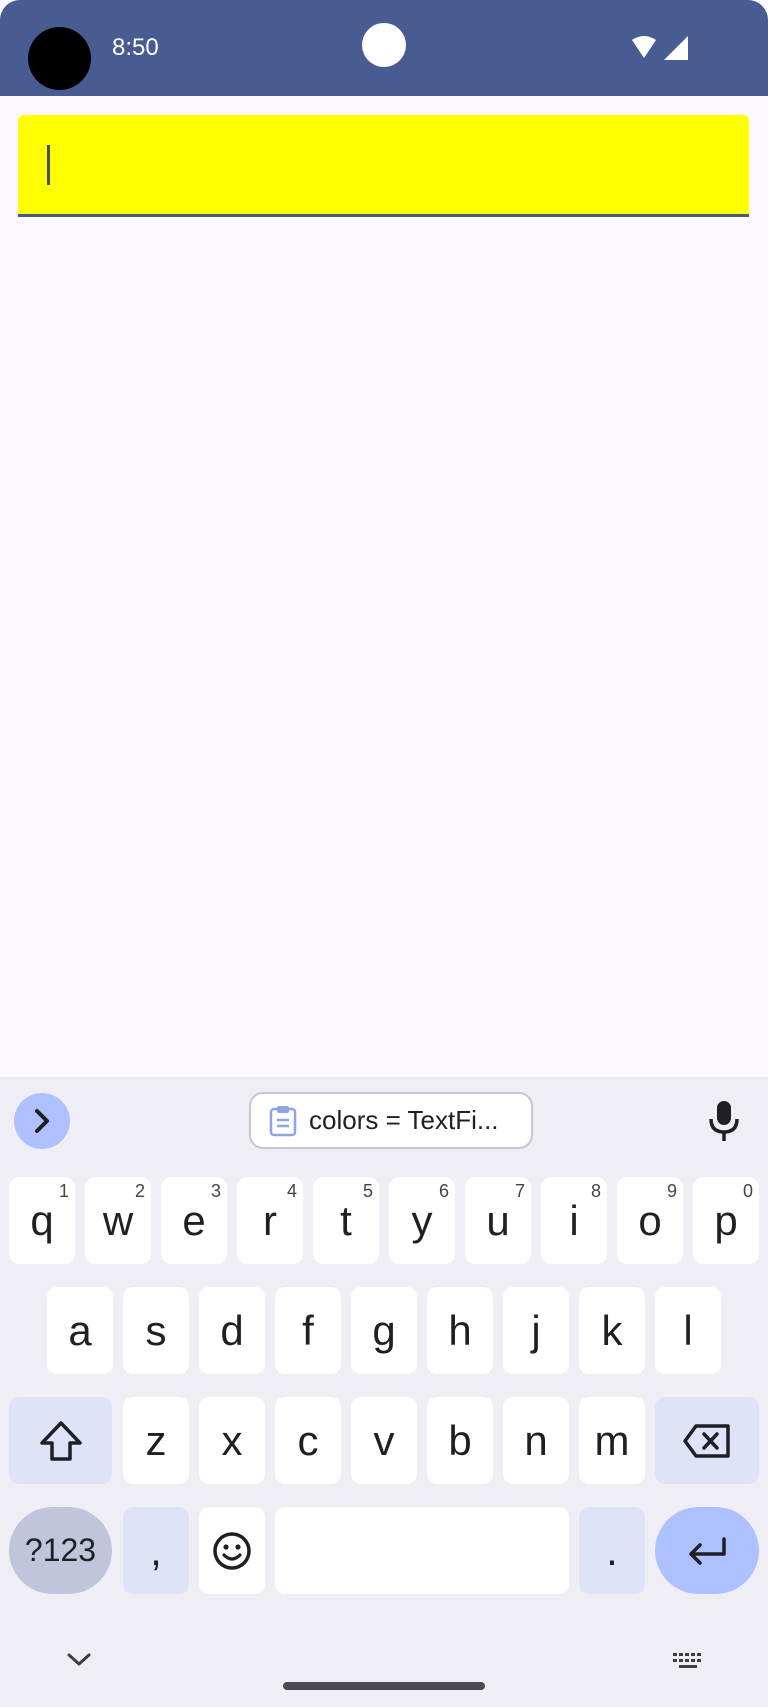 This screenshot has width=768, height=1707. I want to click on key-label: l, so click(688, 1330).